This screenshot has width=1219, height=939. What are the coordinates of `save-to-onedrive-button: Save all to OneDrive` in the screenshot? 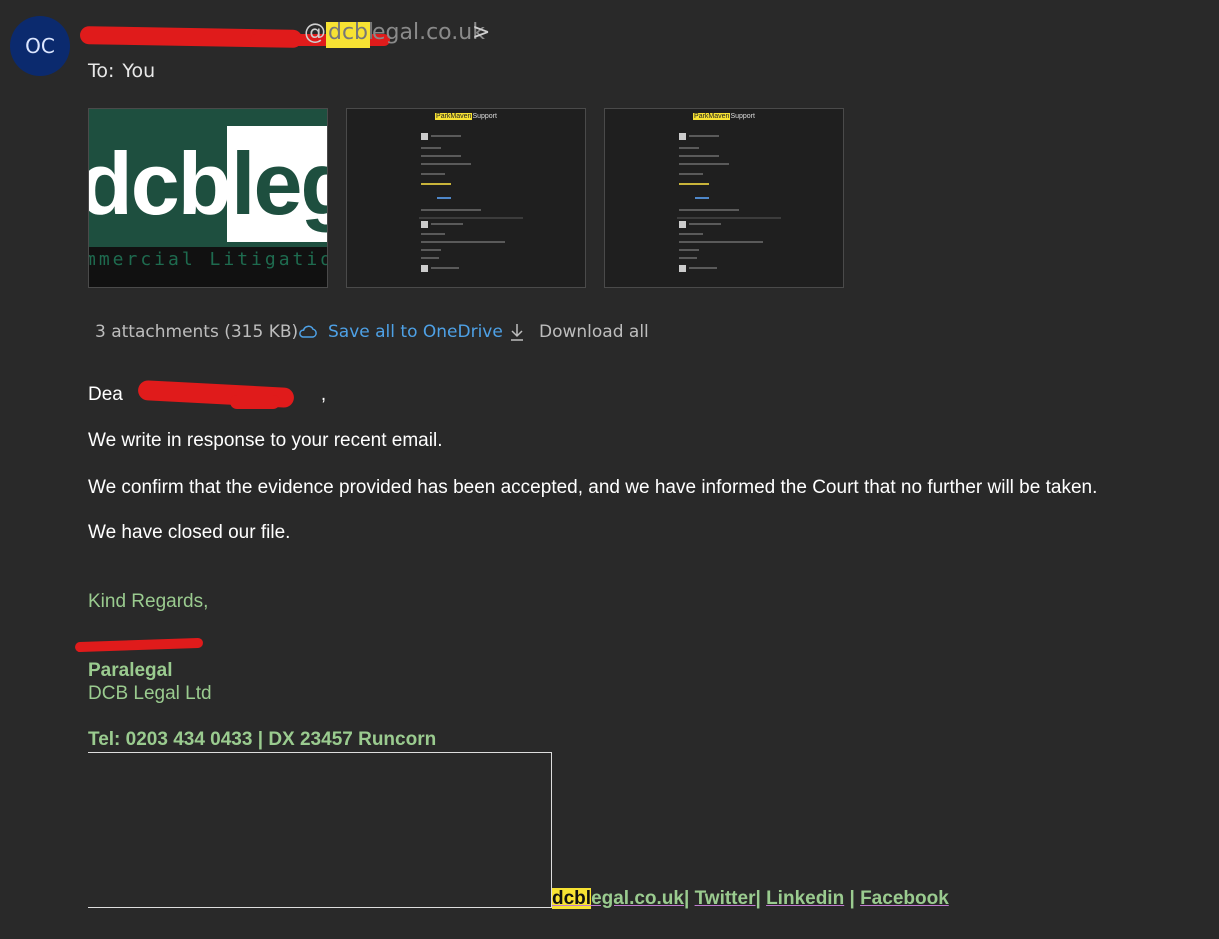 It's located at (415, 332).